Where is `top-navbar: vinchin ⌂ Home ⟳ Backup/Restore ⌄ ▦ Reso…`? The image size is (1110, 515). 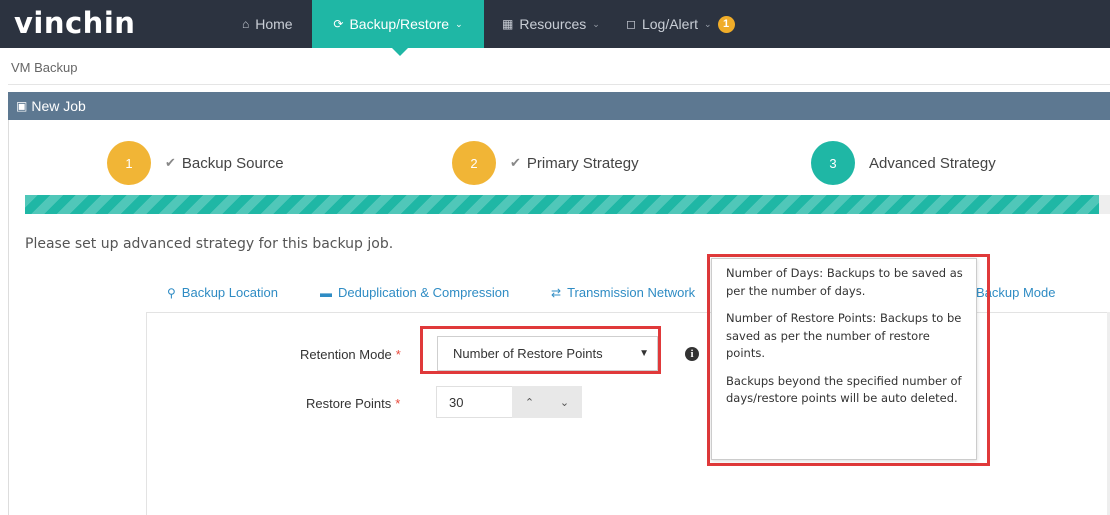 top-navbar: vinchin ⌂ Home ⟳ Backup/Restore ⌄ ▦ Reso… is located at coordinates (555, 28).